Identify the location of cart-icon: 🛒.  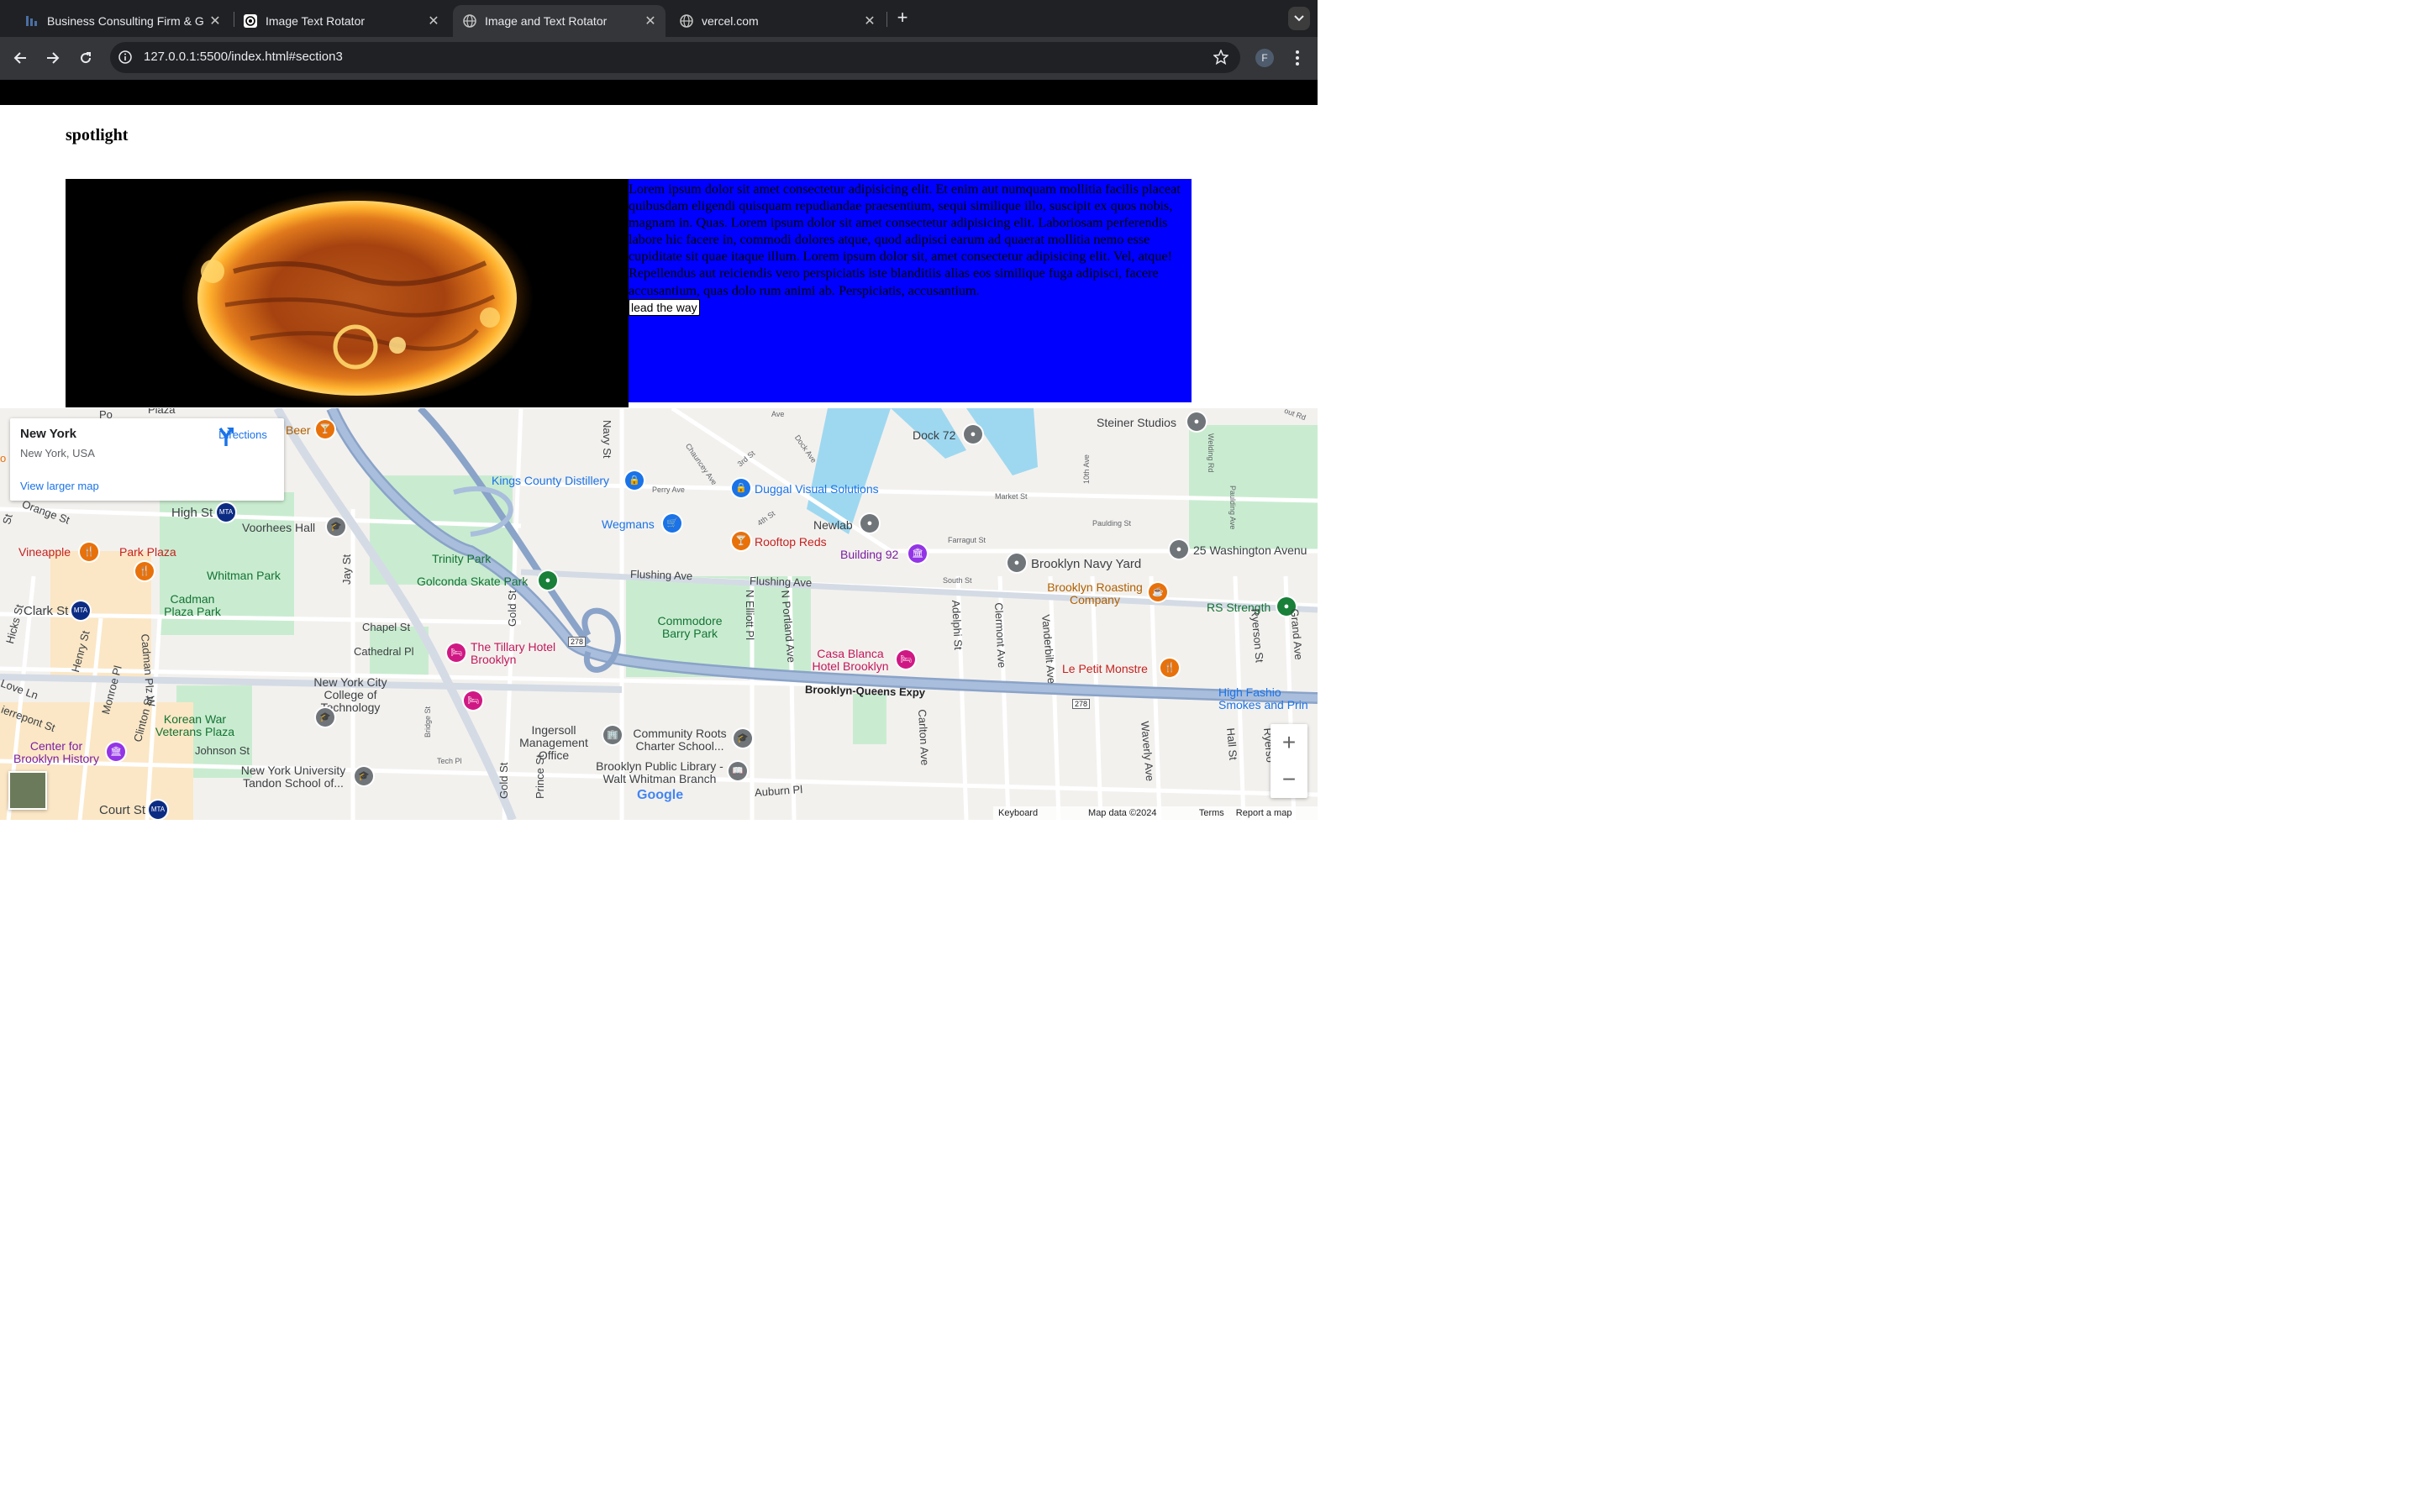
(672, 523).